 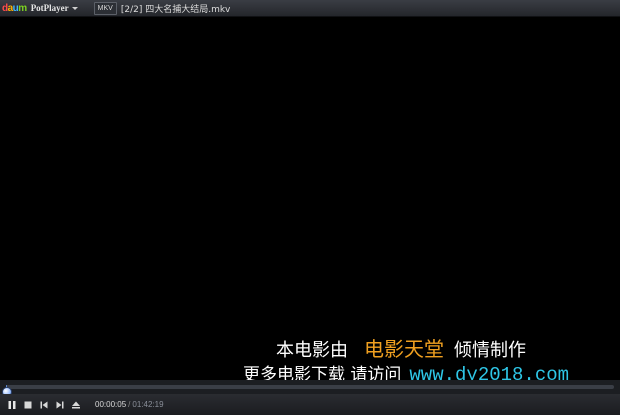 I want to click on seek-bar, so click(x=310, y=388).